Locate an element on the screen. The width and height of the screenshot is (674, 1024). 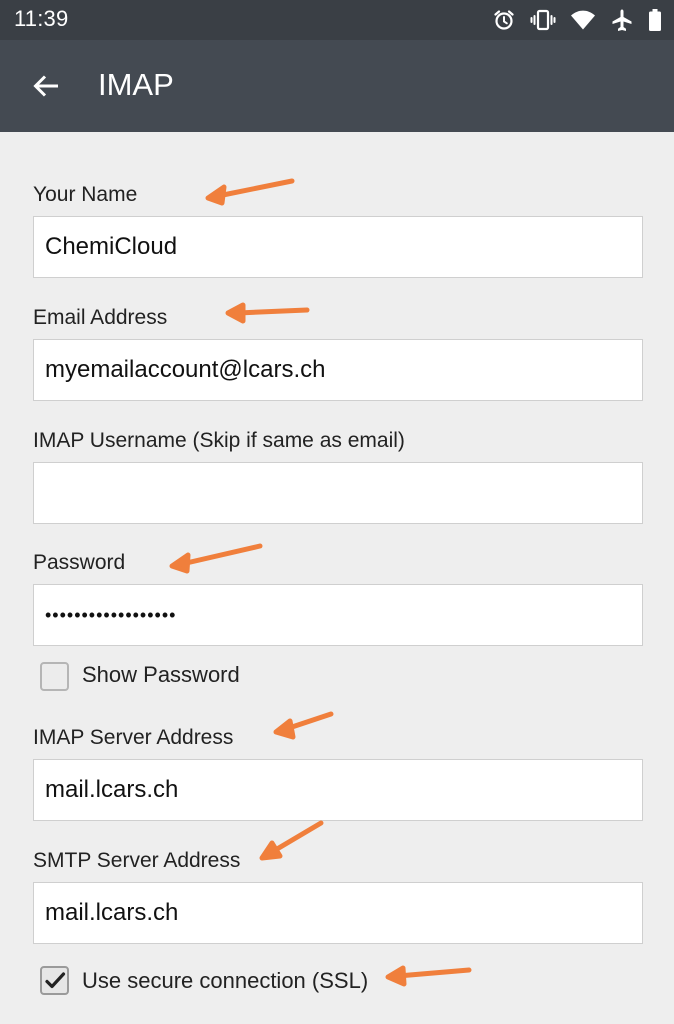
imap-username-label: IMAP Username (Skip if same as email) is located at coordinates (219, 440).